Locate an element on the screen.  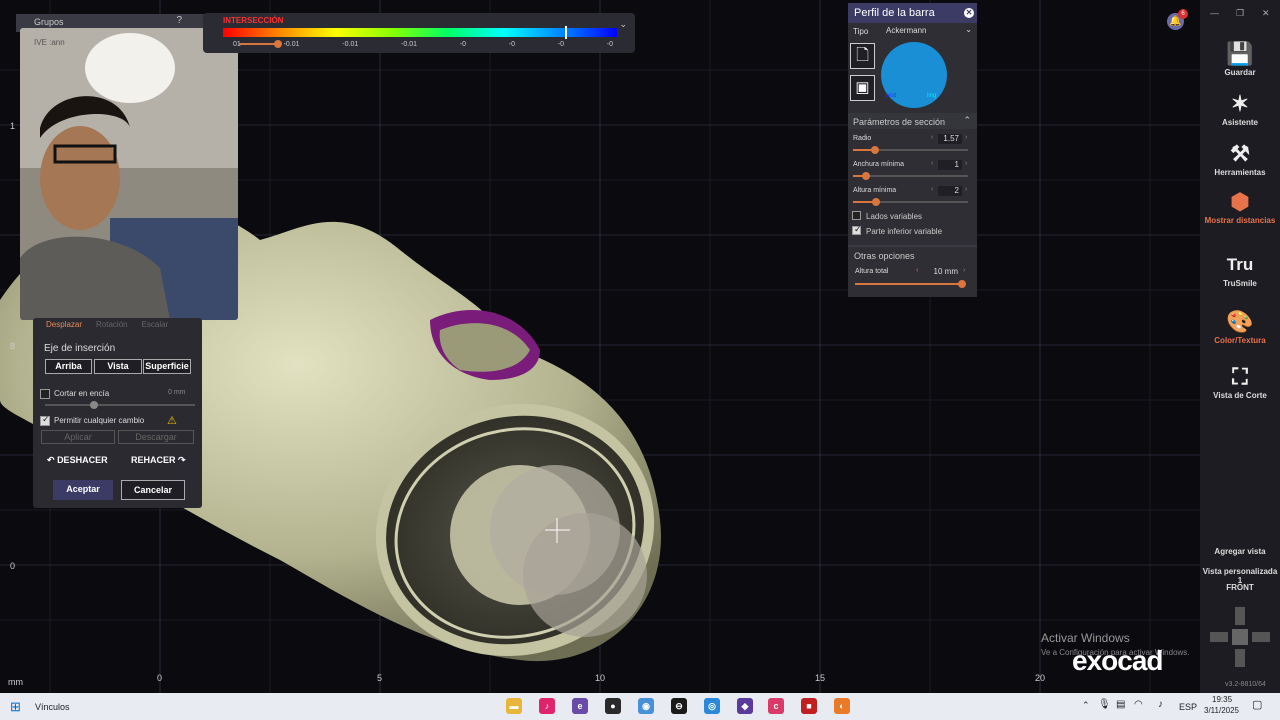
webcam-overlay: IVE :ann is located at coordinates (129, 174).